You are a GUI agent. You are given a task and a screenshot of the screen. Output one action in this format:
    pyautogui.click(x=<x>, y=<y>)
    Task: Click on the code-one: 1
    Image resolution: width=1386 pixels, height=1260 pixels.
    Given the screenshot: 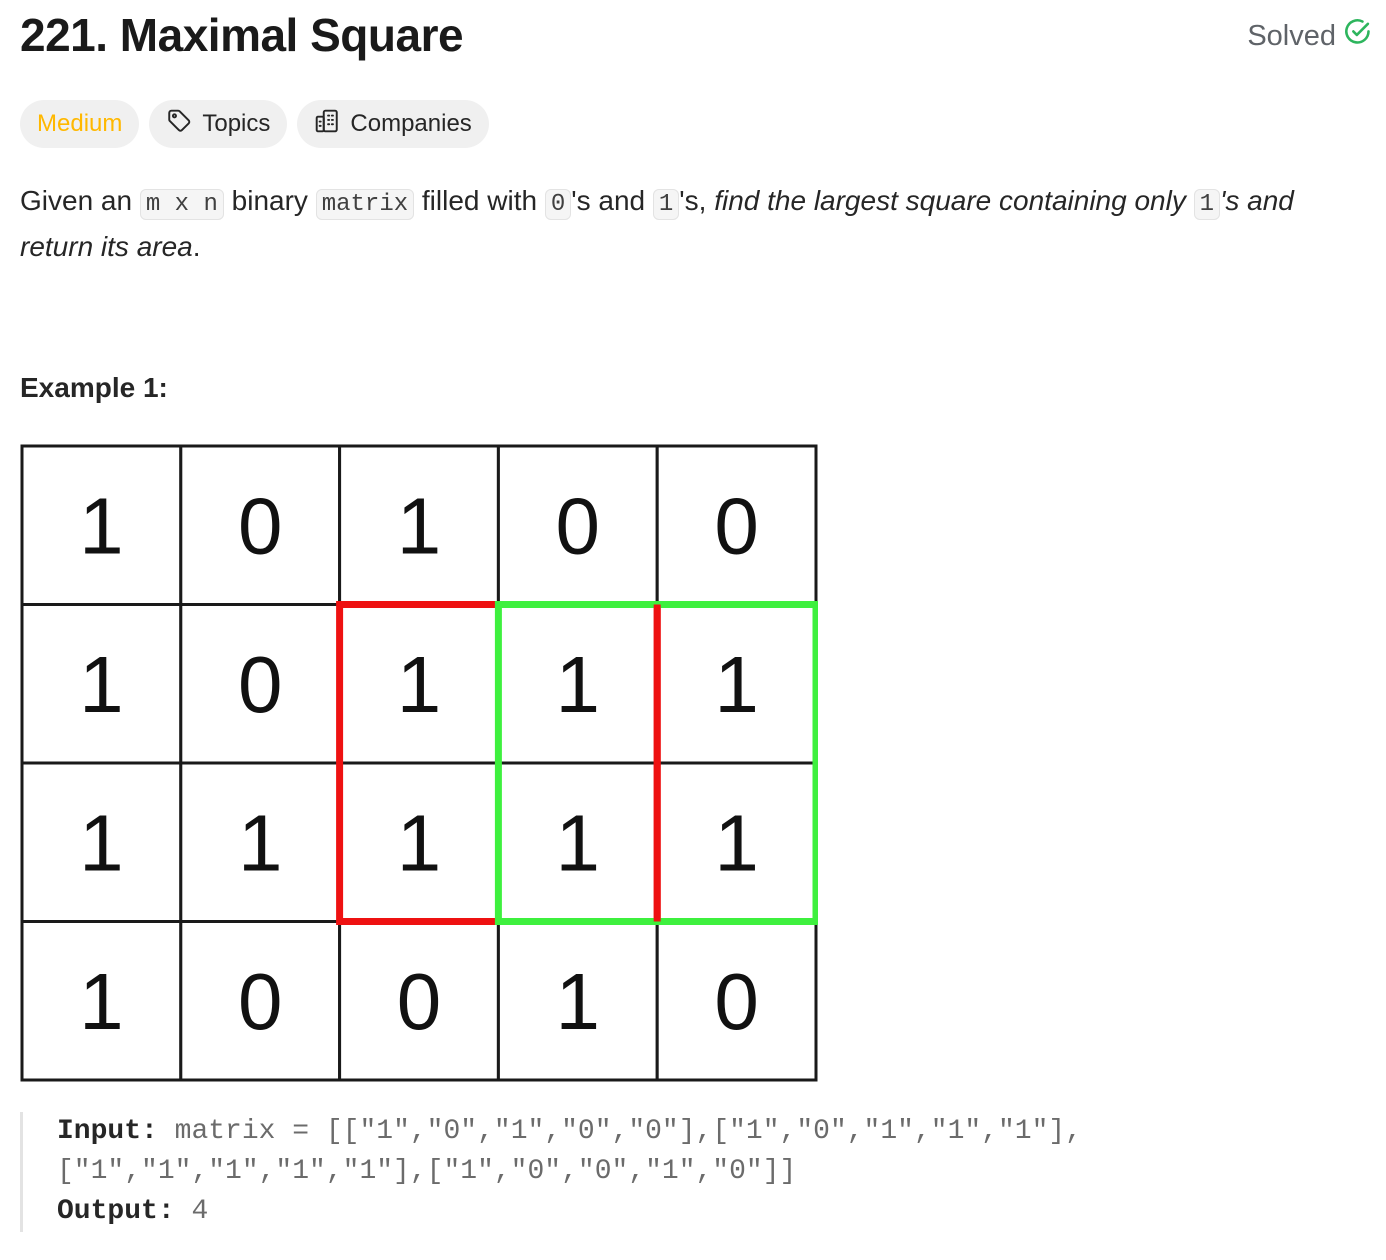 What is the action you would take?
    pyautogui.click(x=666, y=204)
    